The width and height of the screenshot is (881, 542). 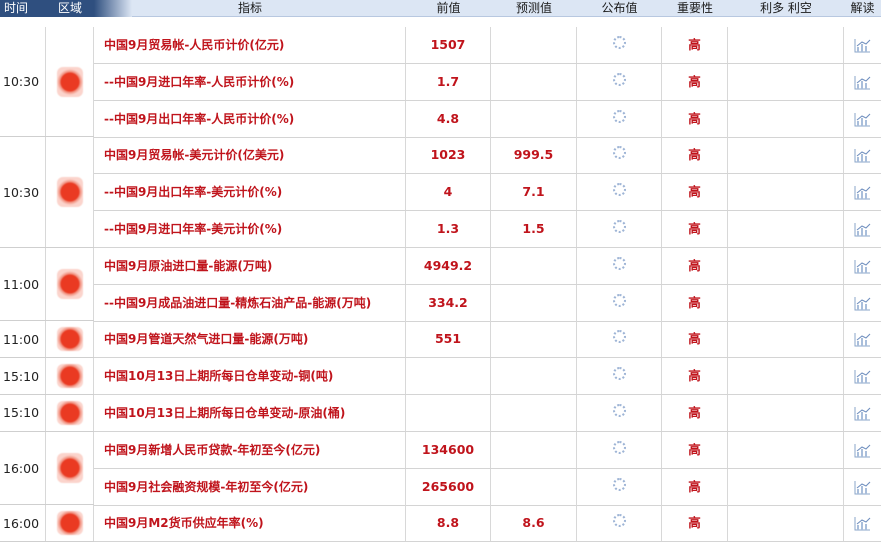 I want to click on previous-value: 4949.2, so click(x=448, y=265).